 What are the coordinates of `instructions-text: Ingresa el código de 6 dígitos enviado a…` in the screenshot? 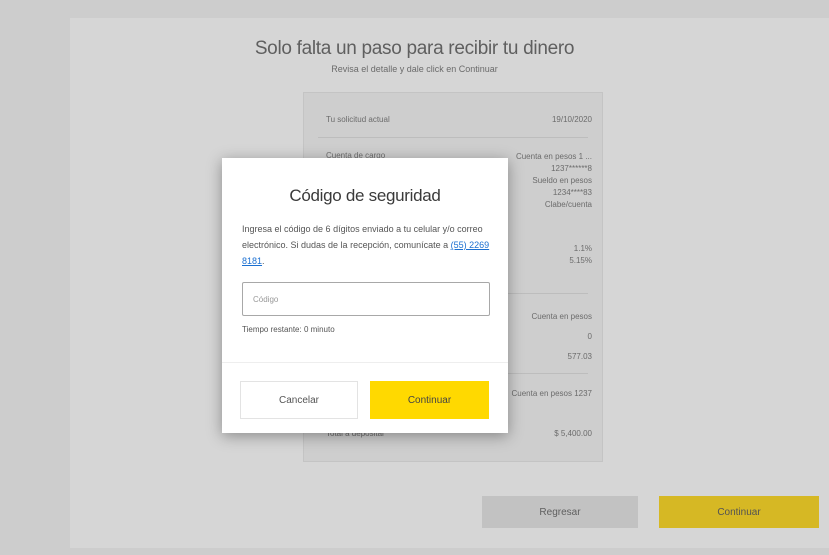 It's located at (362, 237).